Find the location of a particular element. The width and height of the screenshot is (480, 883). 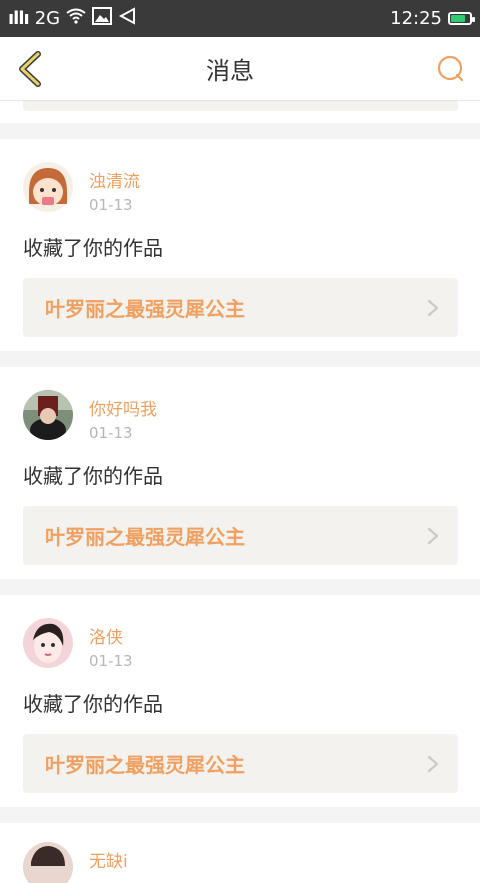

cast-icon is located at coordinates (127, 18).